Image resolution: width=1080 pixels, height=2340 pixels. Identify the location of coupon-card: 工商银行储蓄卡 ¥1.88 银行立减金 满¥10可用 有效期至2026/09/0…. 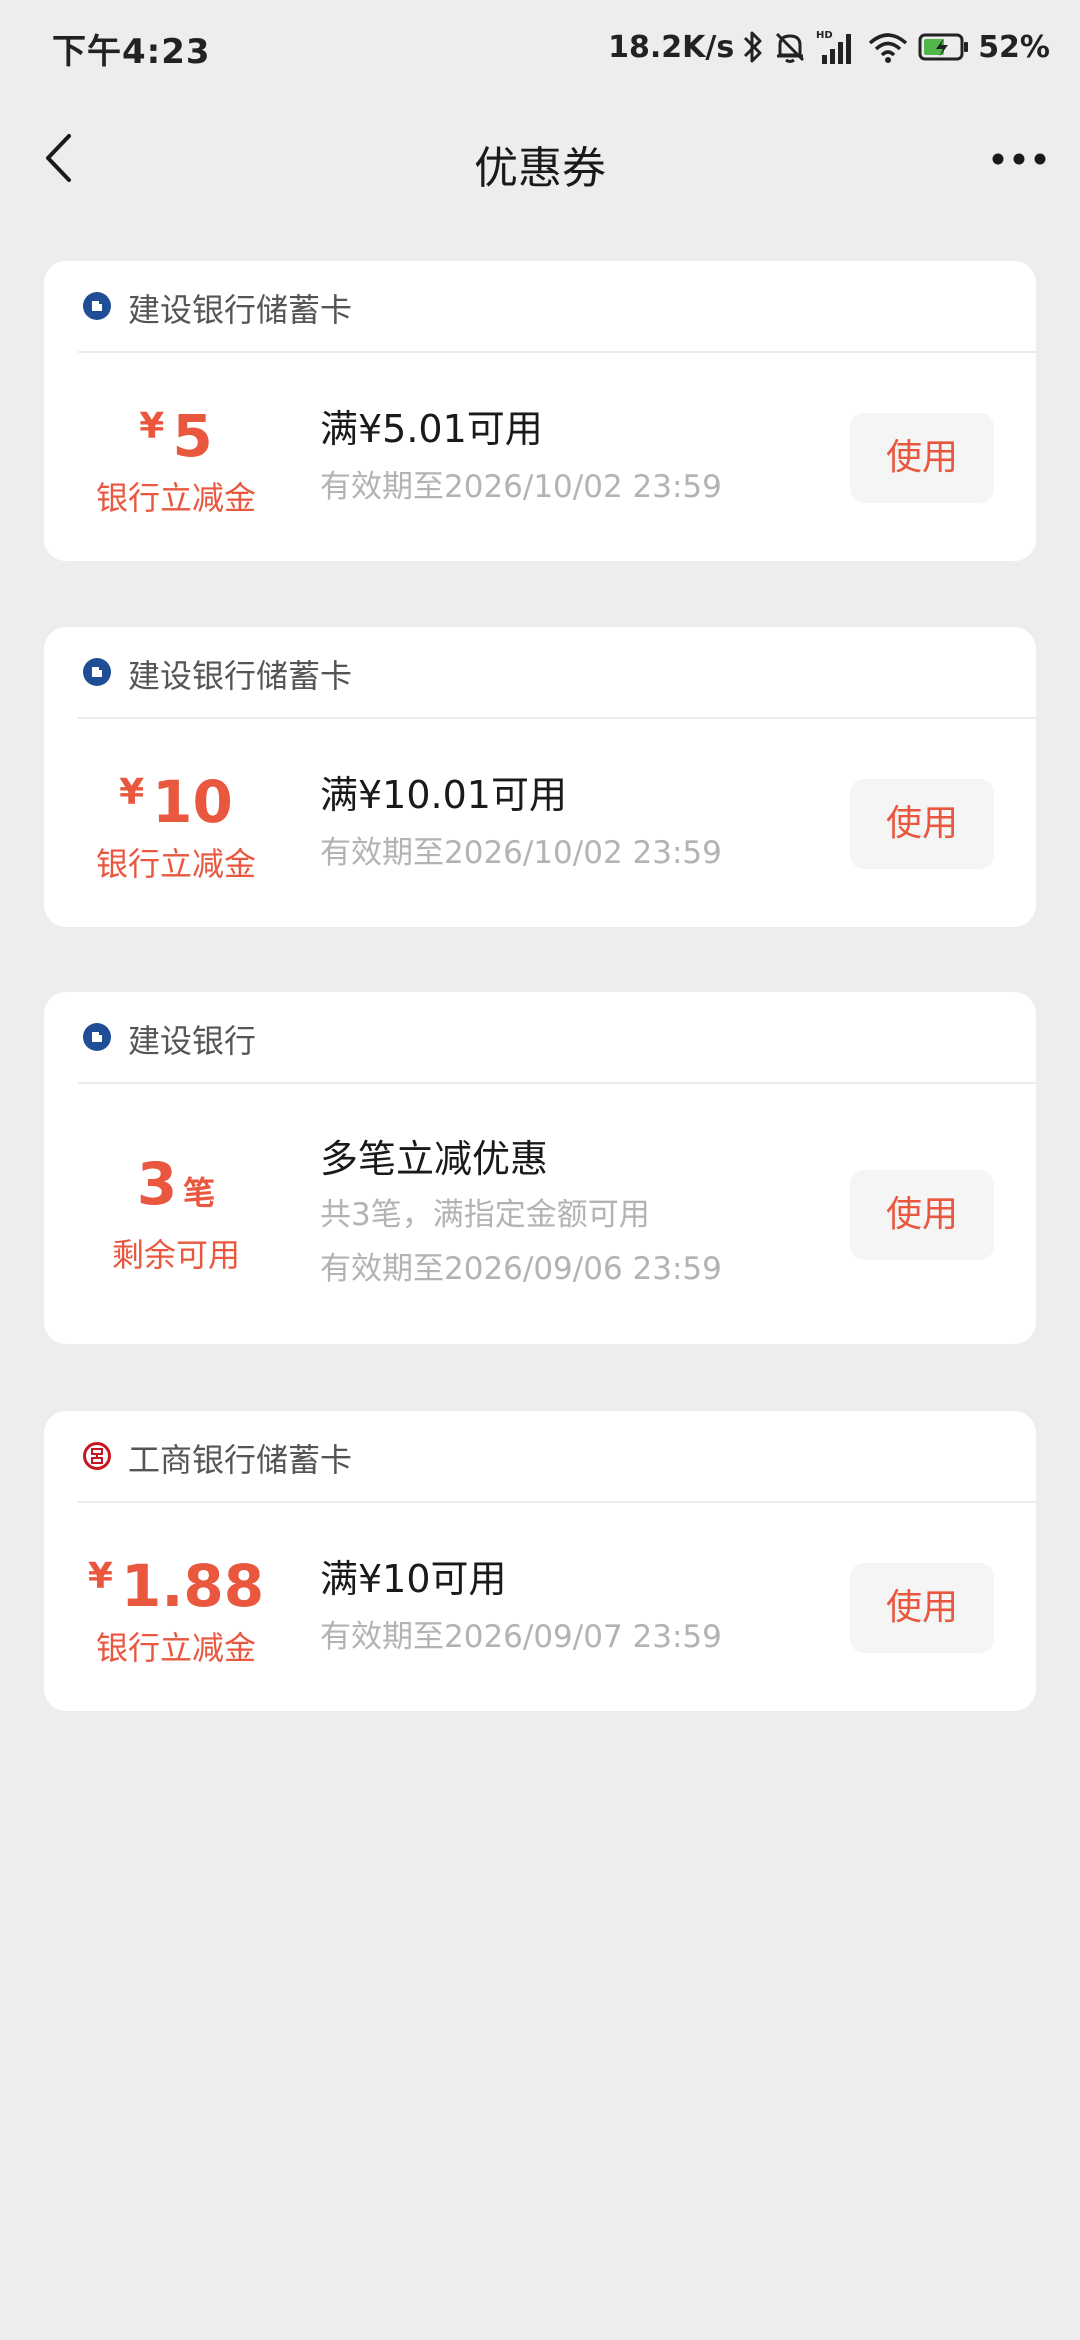
(540, 1561).